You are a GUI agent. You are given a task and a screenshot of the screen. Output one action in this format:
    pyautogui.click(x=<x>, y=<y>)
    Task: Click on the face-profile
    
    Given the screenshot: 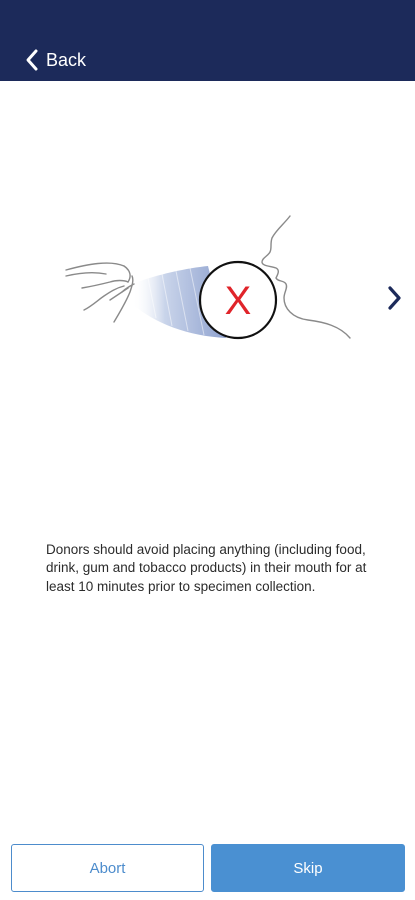 What is the action you would take?
    pyautogui.click(x=306, y=277)
    